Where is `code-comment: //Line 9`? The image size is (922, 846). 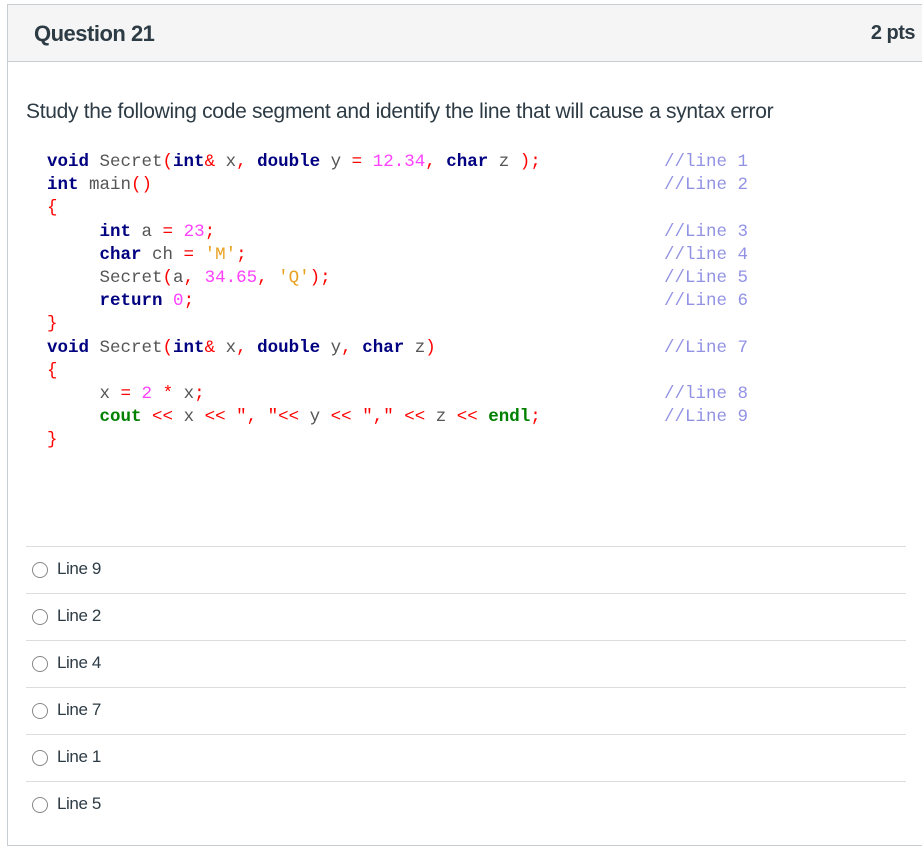 code-comment: //Line 9 is located at coordinates (706, 417).